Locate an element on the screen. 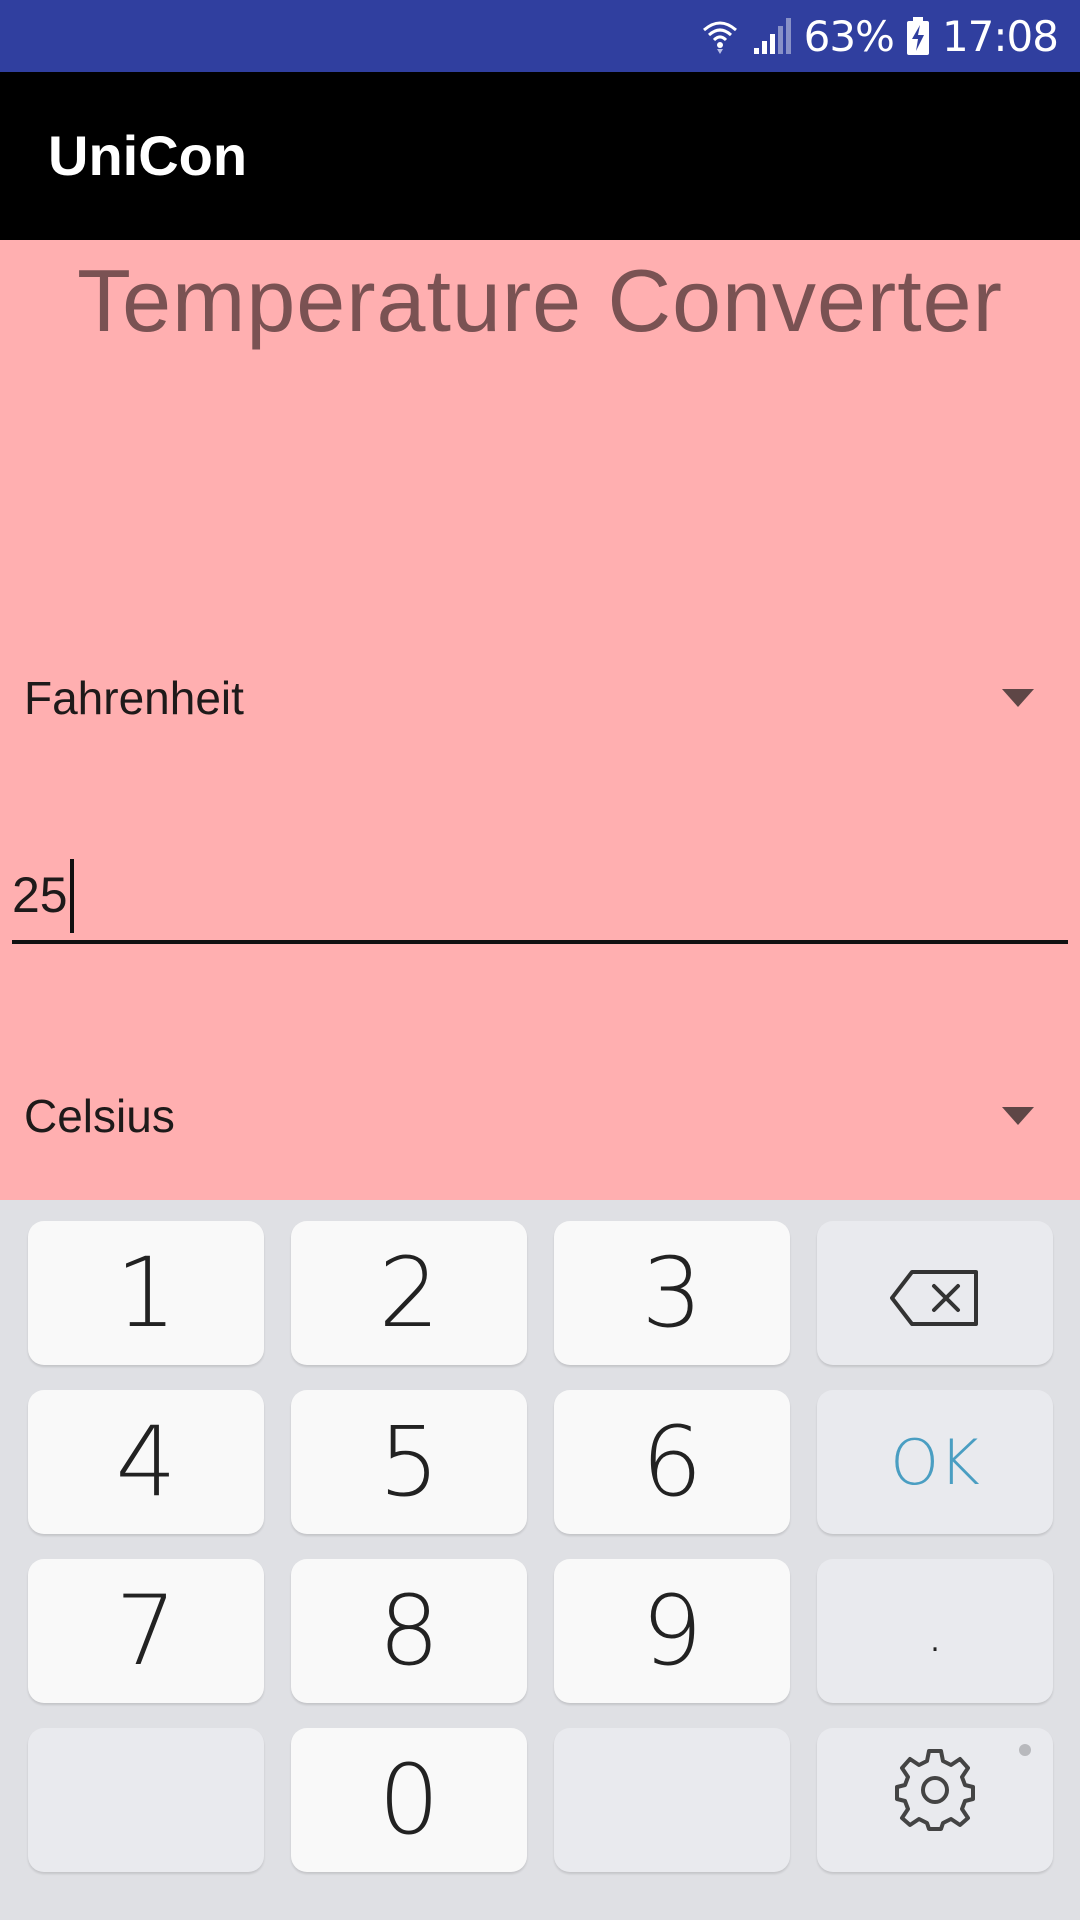 Image resolution: width=1080 pixels, height=1920 pixels. input-value: 25 is located at coordinates (43, 895).